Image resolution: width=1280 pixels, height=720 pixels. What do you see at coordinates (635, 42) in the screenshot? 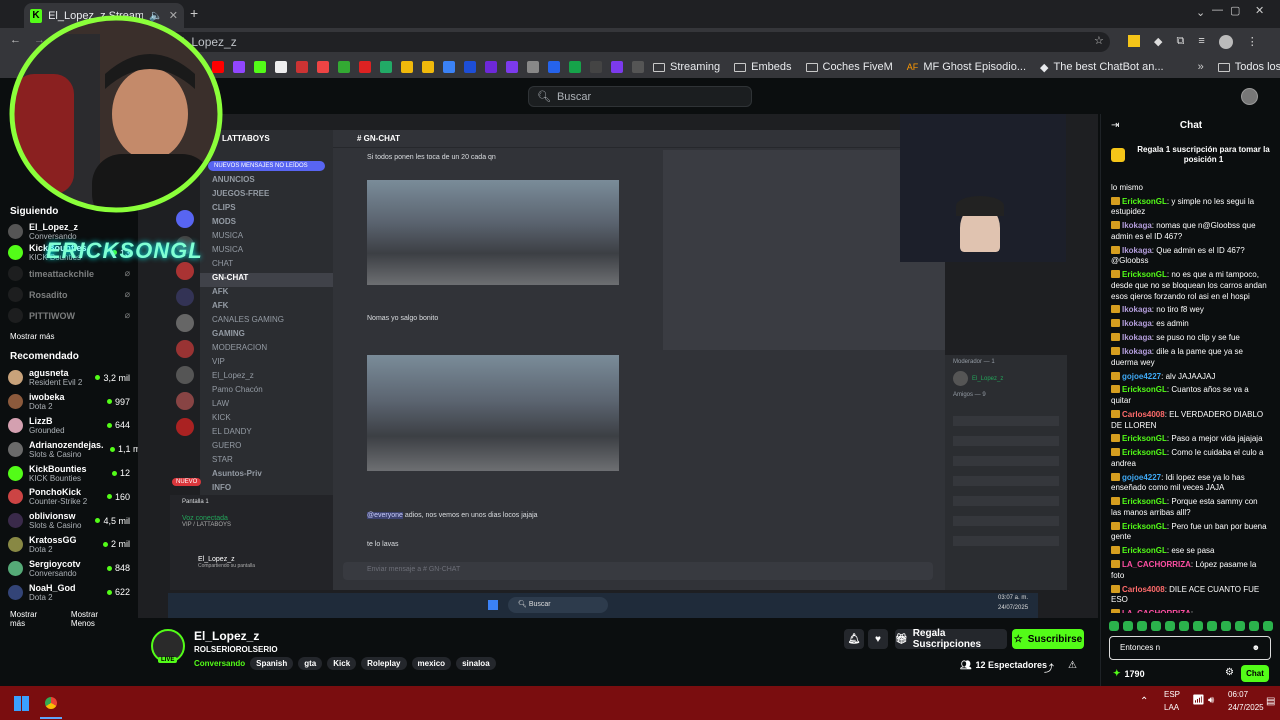
I see `url-field: El_Lopez_z` at bounding box center [635, 42].